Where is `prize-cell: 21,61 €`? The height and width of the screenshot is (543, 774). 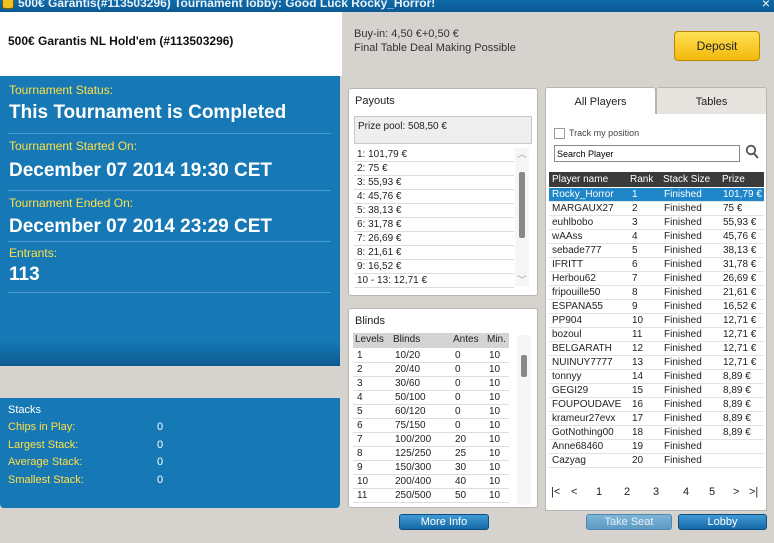 prize-cell: 21,61 € is located at coordinates (740, 292).